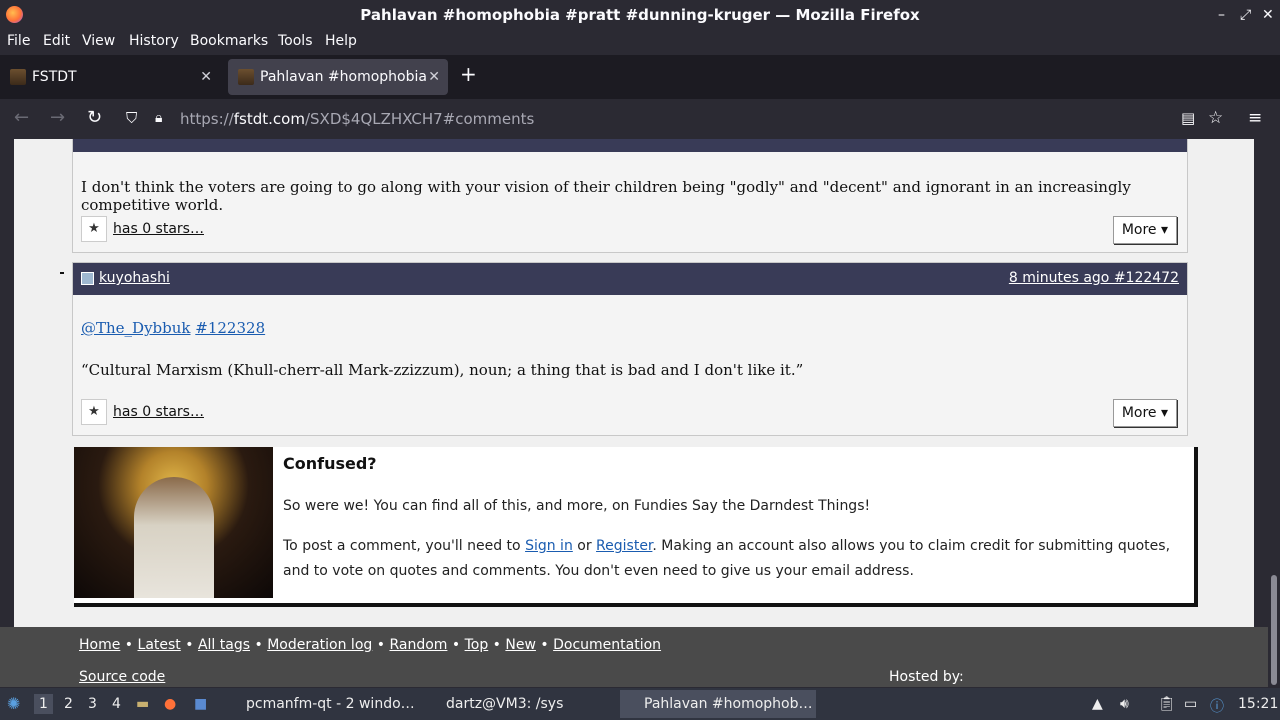  I want to click on confused-title: Confused?, so click(330, 463).